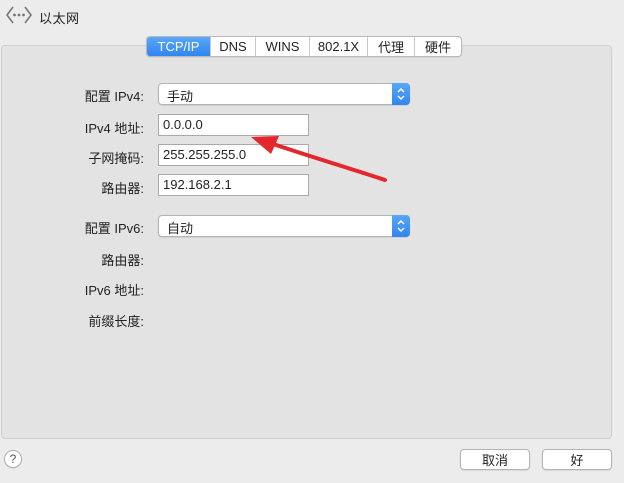 The height and width of the screenshot is (483, 624). I want to click on configure-ipv4-label: 配置 IPv4:, so click(114, 96).